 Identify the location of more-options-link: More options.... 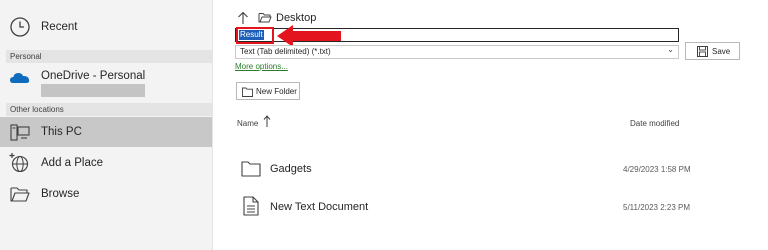
(261, 66).